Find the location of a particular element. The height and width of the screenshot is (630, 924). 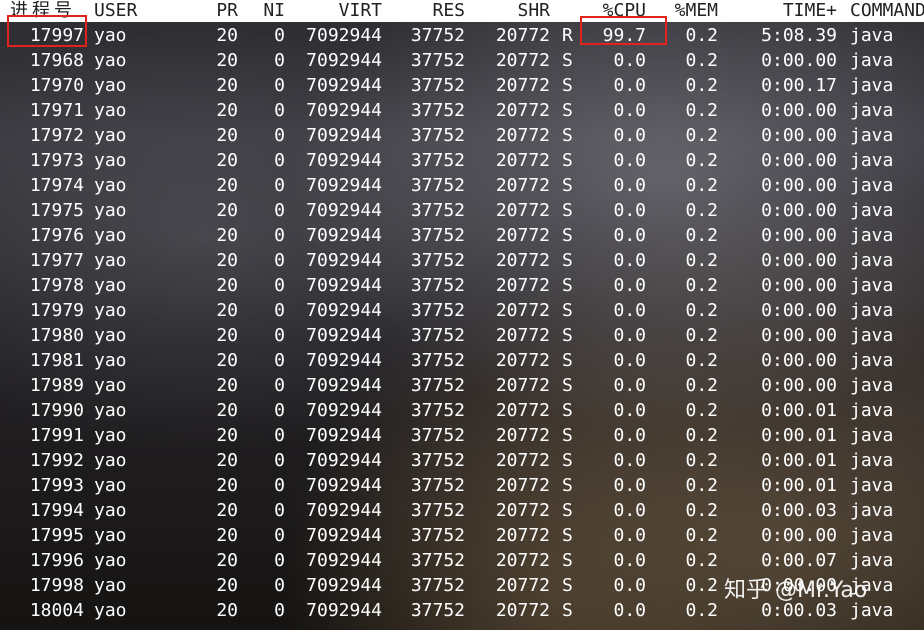

column-header-shr: SHR is located at coordinates (512, 11).